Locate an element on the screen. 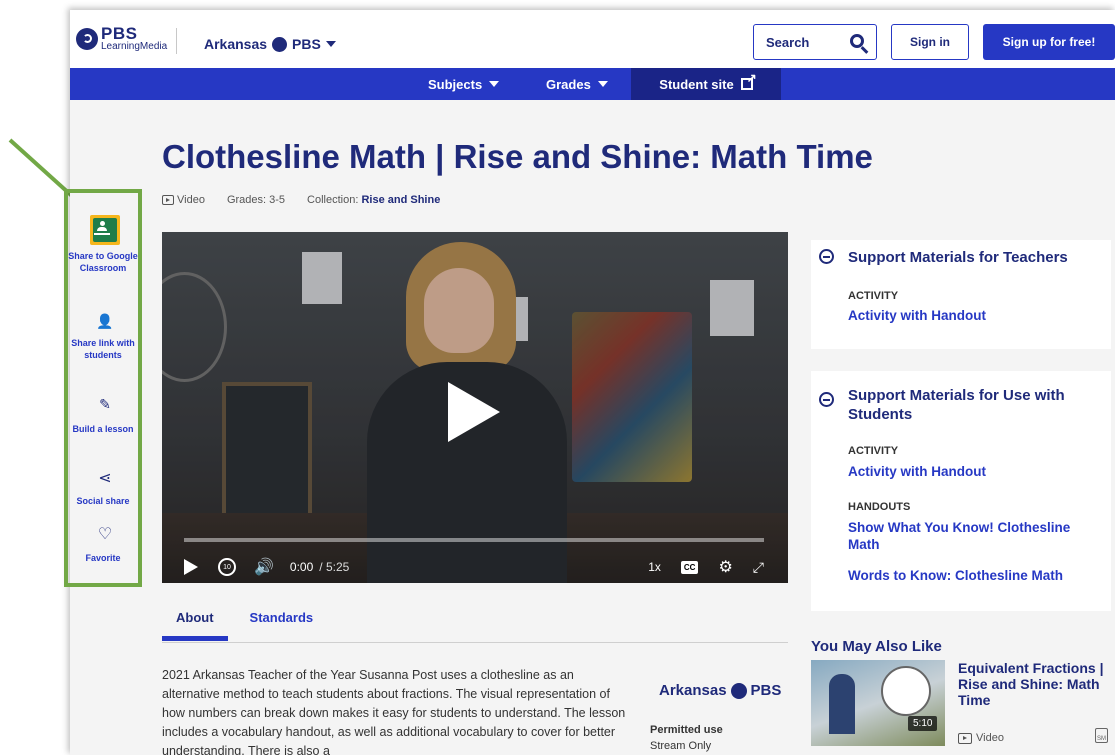 This screenshot has height=755, width=1115. tab-standards: Standards is located at coordinates (282, 617).